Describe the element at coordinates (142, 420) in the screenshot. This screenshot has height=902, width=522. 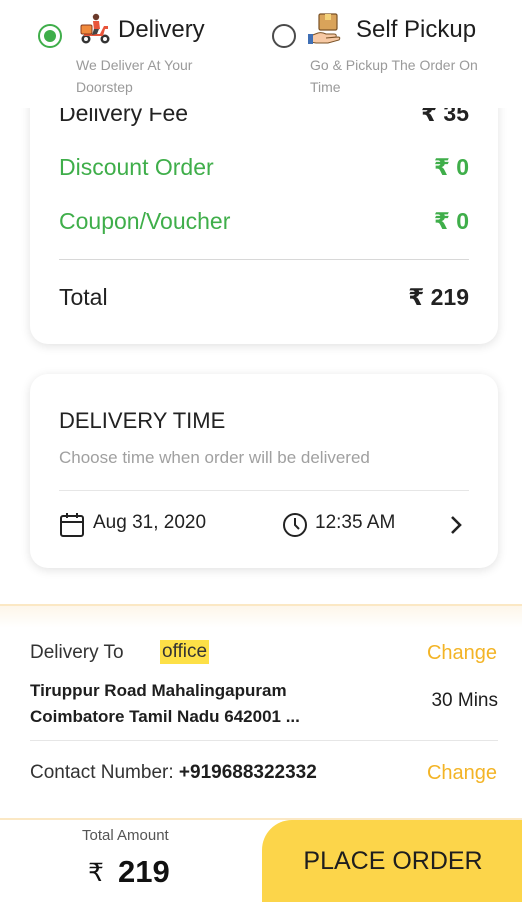
I see `delivery-time-title: DELIVERY TIME` at that location.